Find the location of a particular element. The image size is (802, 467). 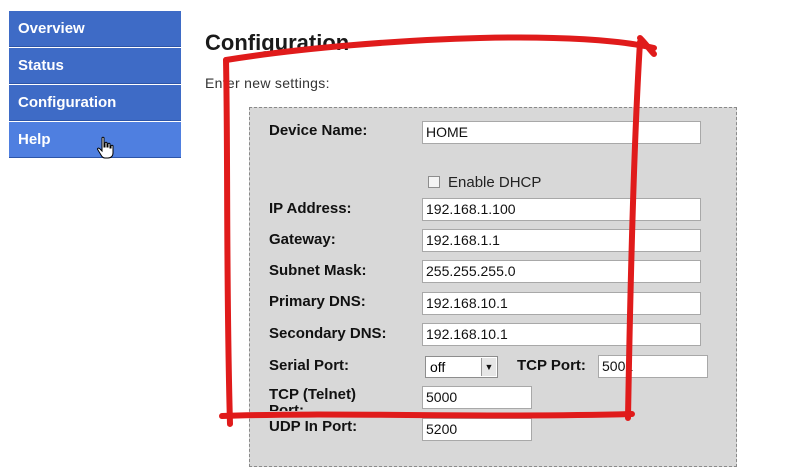

nav-item-help: Help is located at coordinates (95, 140).